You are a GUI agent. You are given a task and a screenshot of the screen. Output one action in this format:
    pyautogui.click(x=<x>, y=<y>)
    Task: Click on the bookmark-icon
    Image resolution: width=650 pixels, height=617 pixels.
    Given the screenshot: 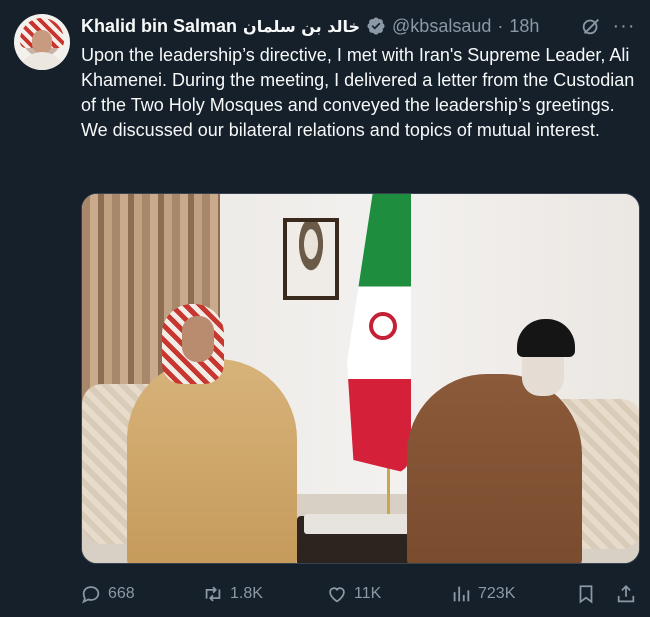 What is the action you would take?
    pyautogui.click(x=586, y=594)
    